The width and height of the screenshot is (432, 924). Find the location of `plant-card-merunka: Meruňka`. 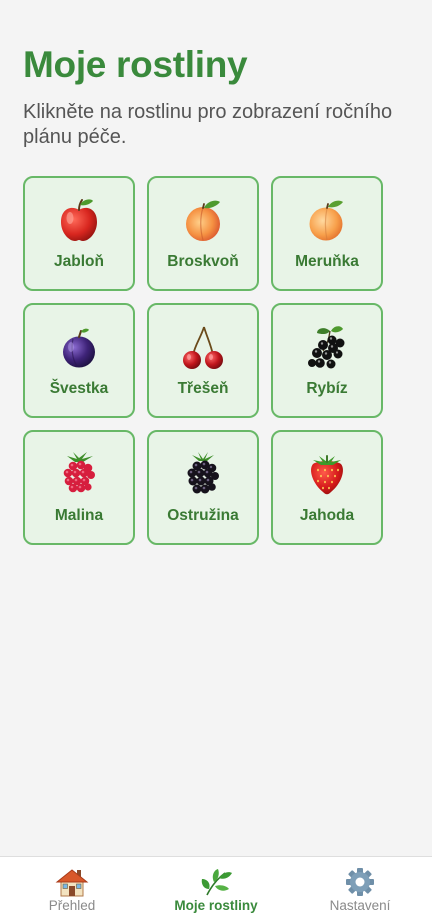

plant-card-merunka: Meruňka is located at coordinates (327, 233).